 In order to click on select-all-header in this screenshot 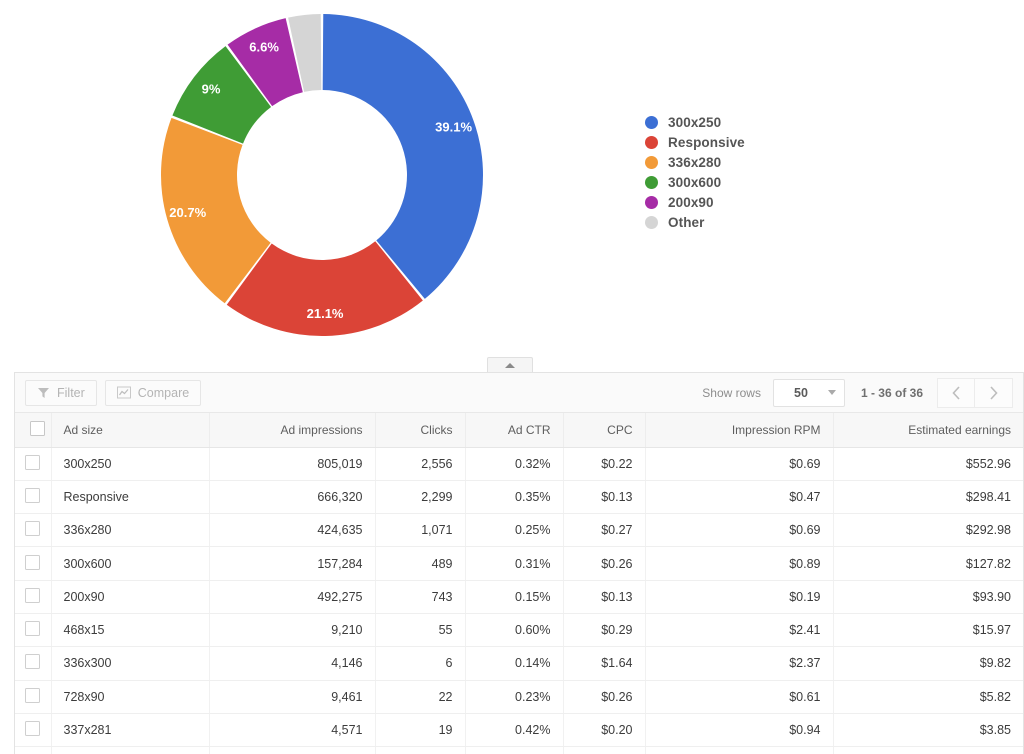, I will do `click(33, 430)`.